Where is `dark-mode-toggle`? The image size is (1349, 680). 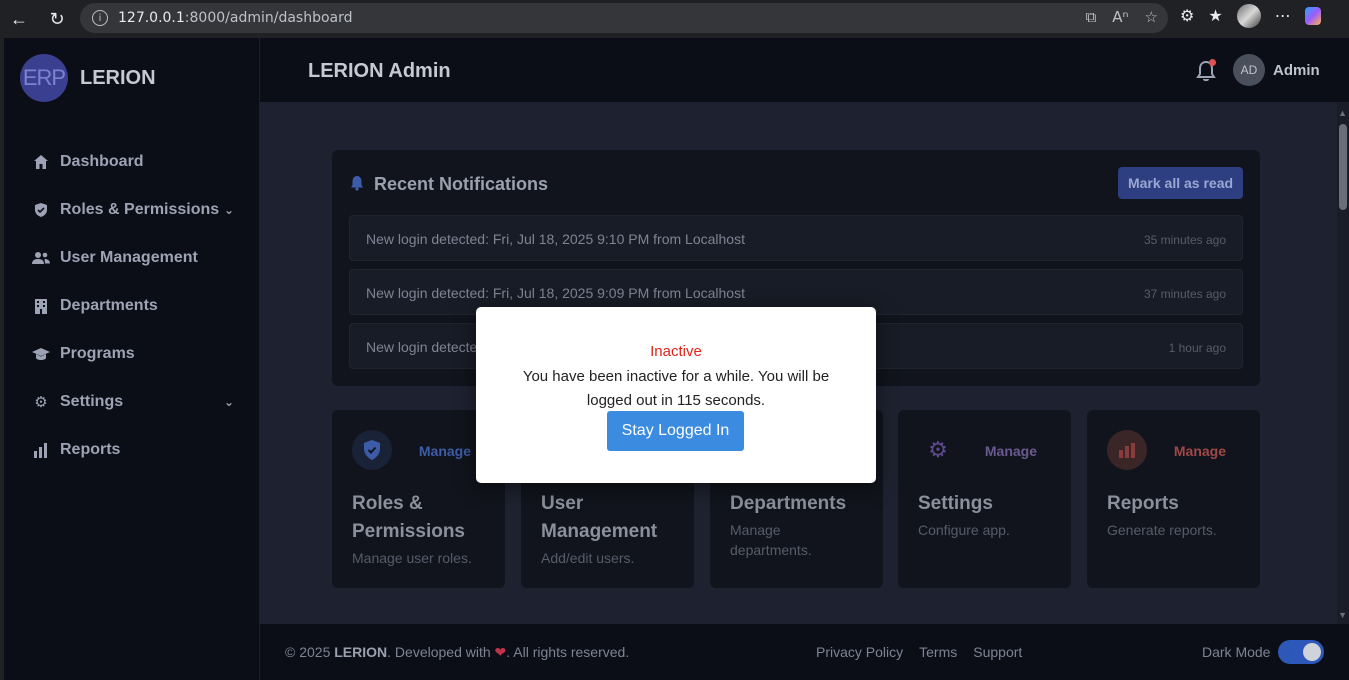 dark-mode-toggle is located at coordinates (1301, 652).